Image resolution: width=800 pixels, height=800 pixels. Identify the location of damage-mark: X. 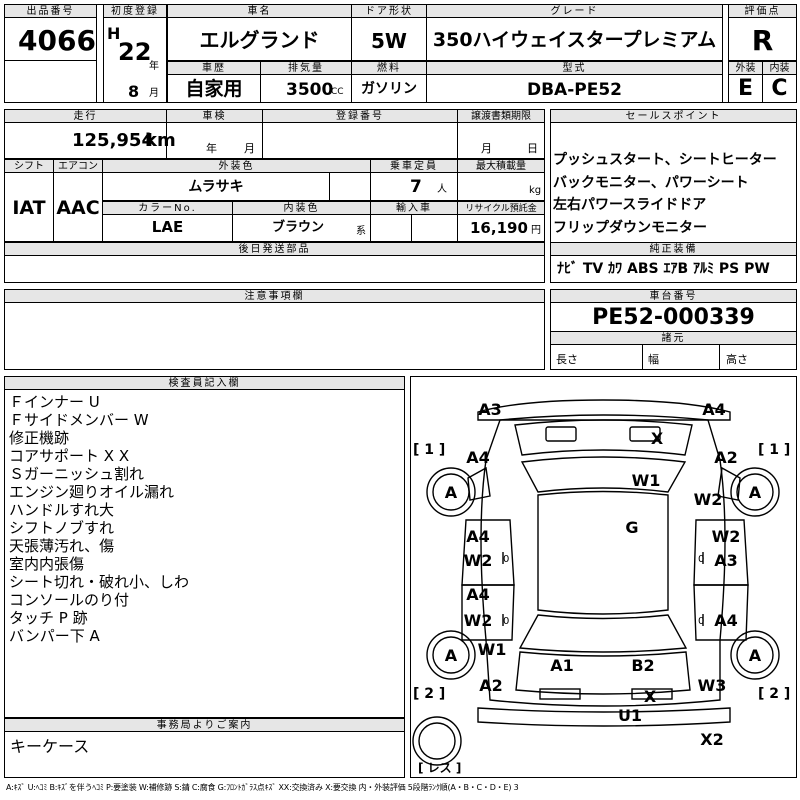
(650, 696).